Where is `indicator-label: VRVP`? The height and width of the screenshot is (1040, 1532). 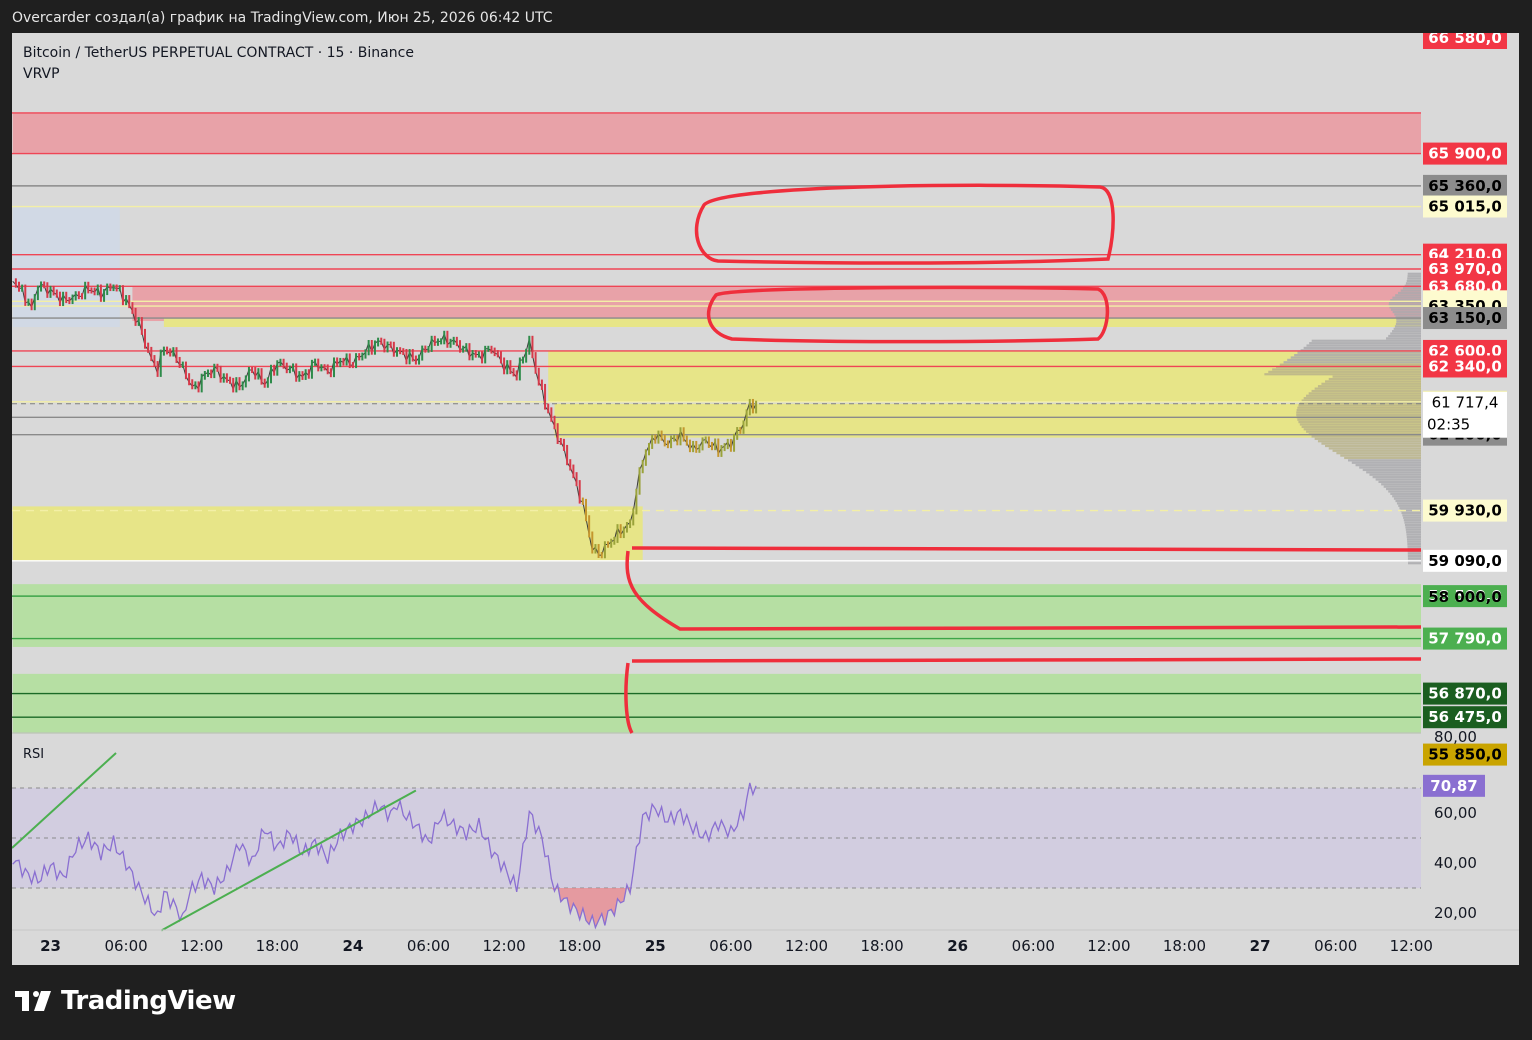 indicator-label: VRVP is located at coordinates (41, 74).